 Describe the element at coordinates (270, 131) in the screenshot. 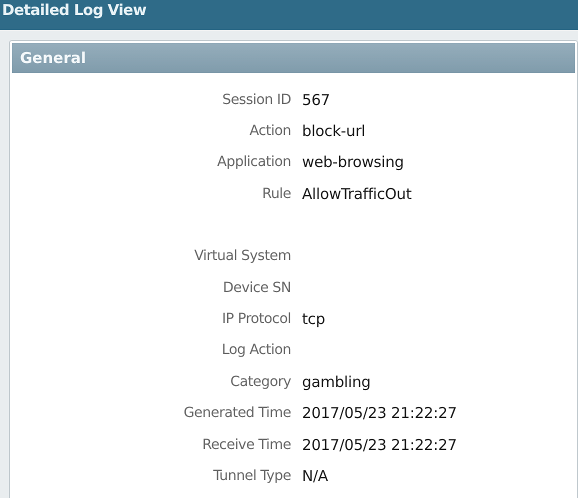

I see `field-label: Action` at that location.